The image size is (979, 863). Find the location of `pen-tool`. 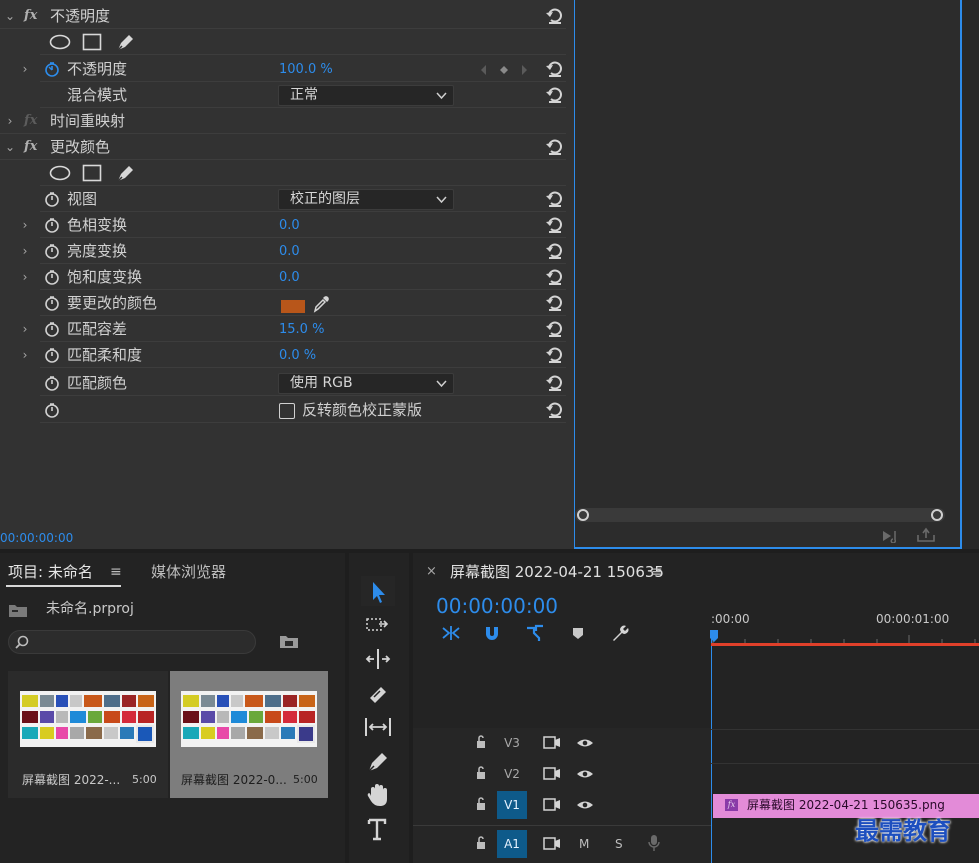

pen-tool is located at coordinates (378, 761).